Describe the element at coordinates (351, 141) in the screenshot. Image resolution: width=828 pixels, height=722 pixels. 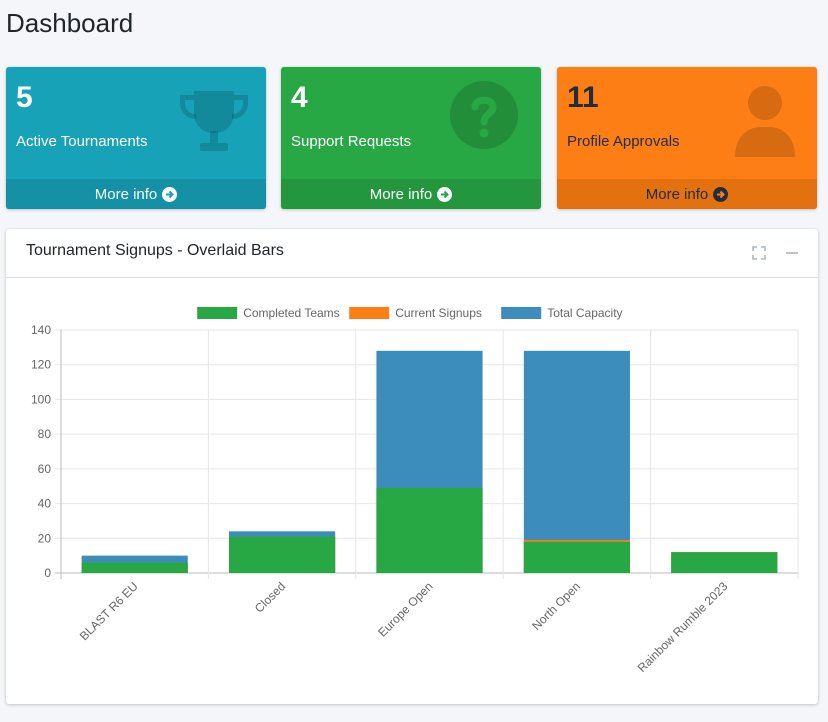
I see `support-requests-label: Support Requests` at that location.